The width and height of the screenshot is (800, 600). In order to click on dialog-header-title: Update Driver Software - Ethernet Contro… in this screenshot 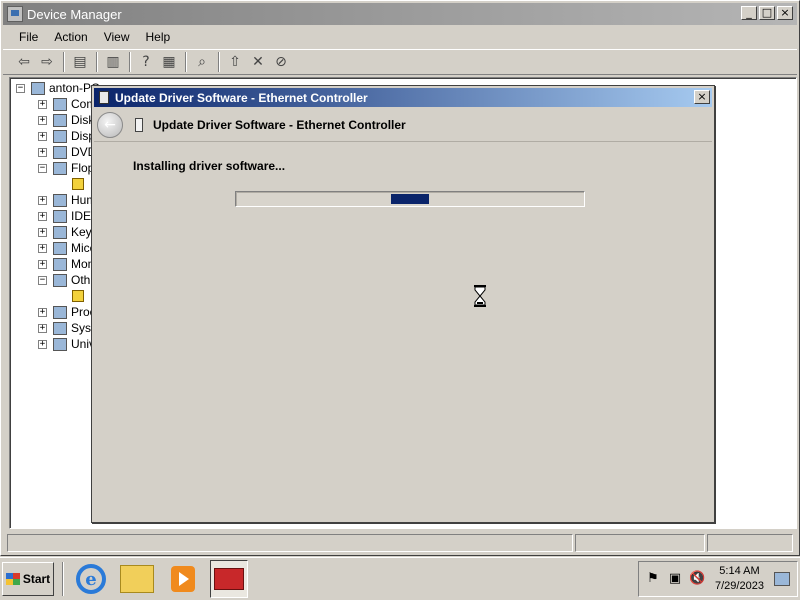, I will do `click(279, 124)`.